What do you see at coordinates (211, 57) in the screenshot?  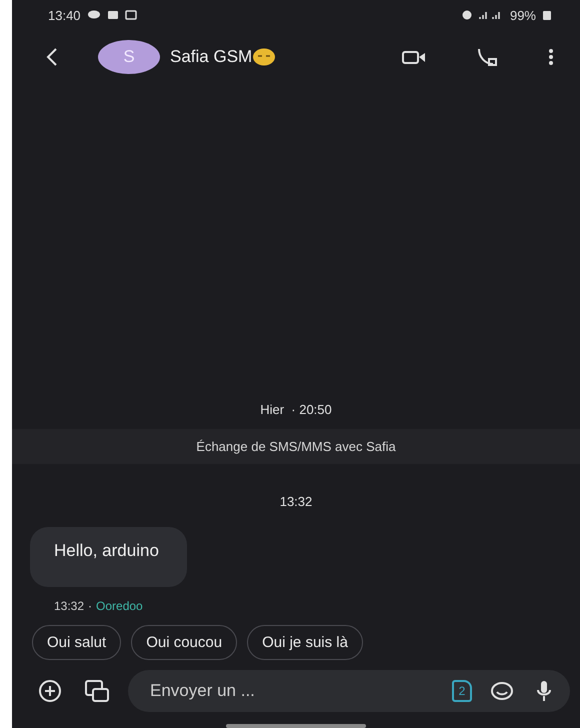 I see `contact-name: Safia GSM` at bounding box center [211, 57].